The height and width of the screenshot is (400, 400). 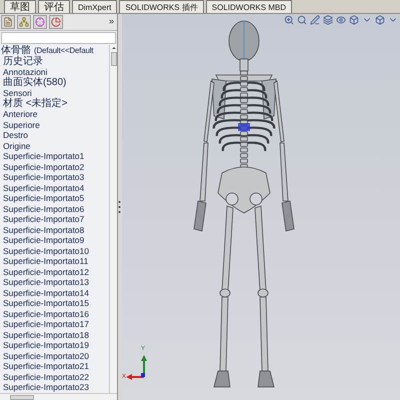 I want to click on filter-field, so click(x=58, y=38).